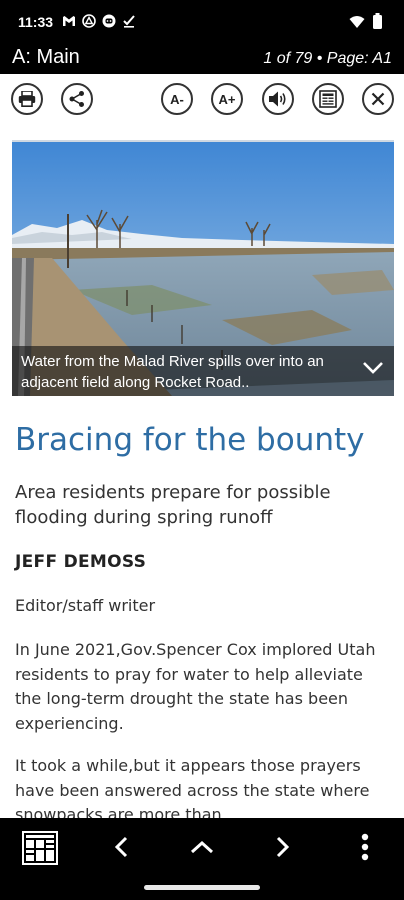 The width and height of the screenshot is (404, 900). I want to click on thumbnails-icon, so click(40, 848).